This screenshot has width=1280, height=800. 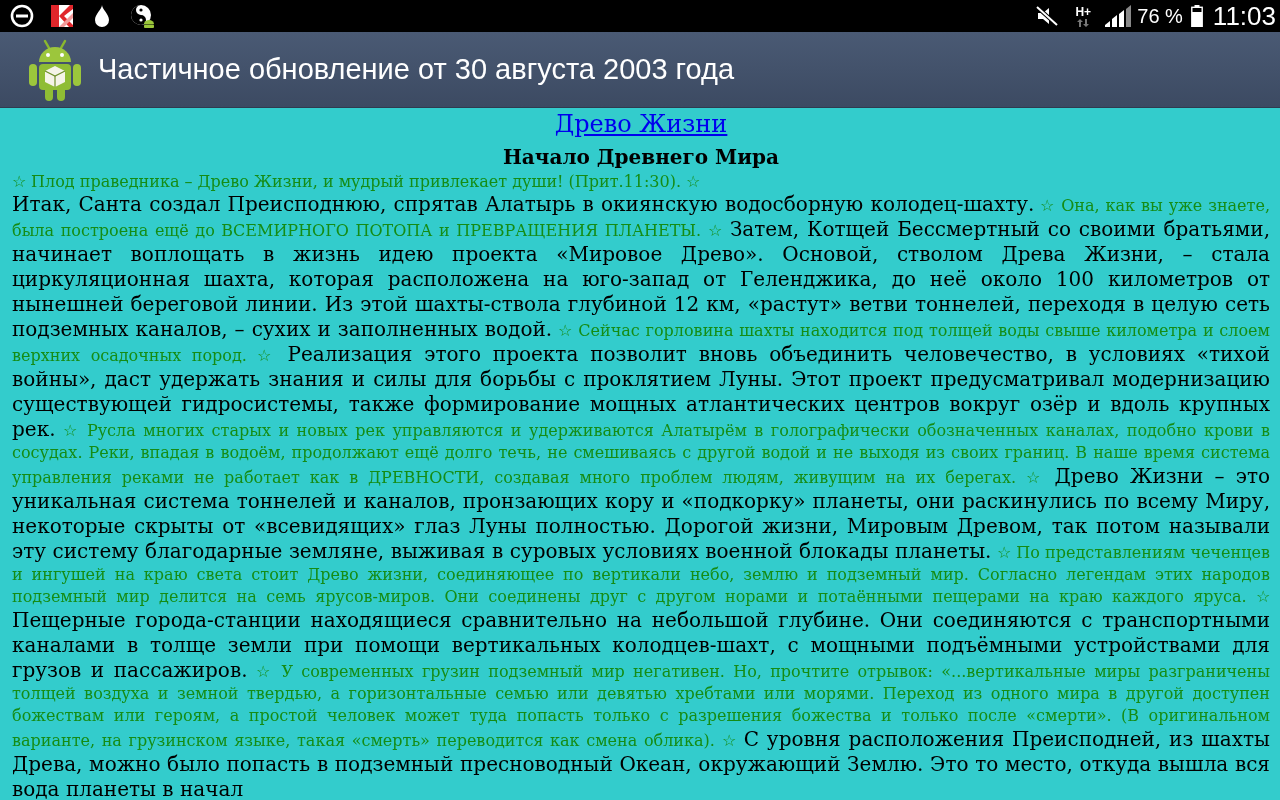 I want to click on yin-yang-icon, so click(x=142, y=16).